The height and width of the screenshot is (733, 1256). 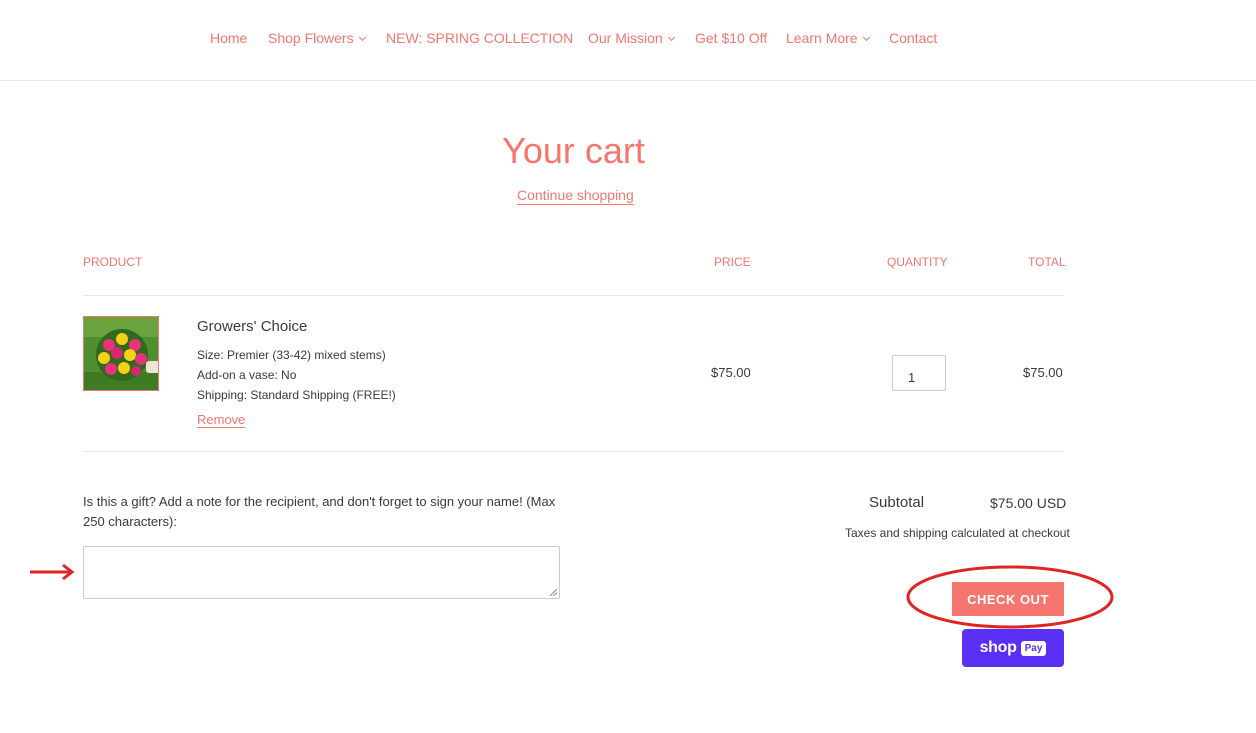 I want to click on product-image, so click(x=121, y=353).